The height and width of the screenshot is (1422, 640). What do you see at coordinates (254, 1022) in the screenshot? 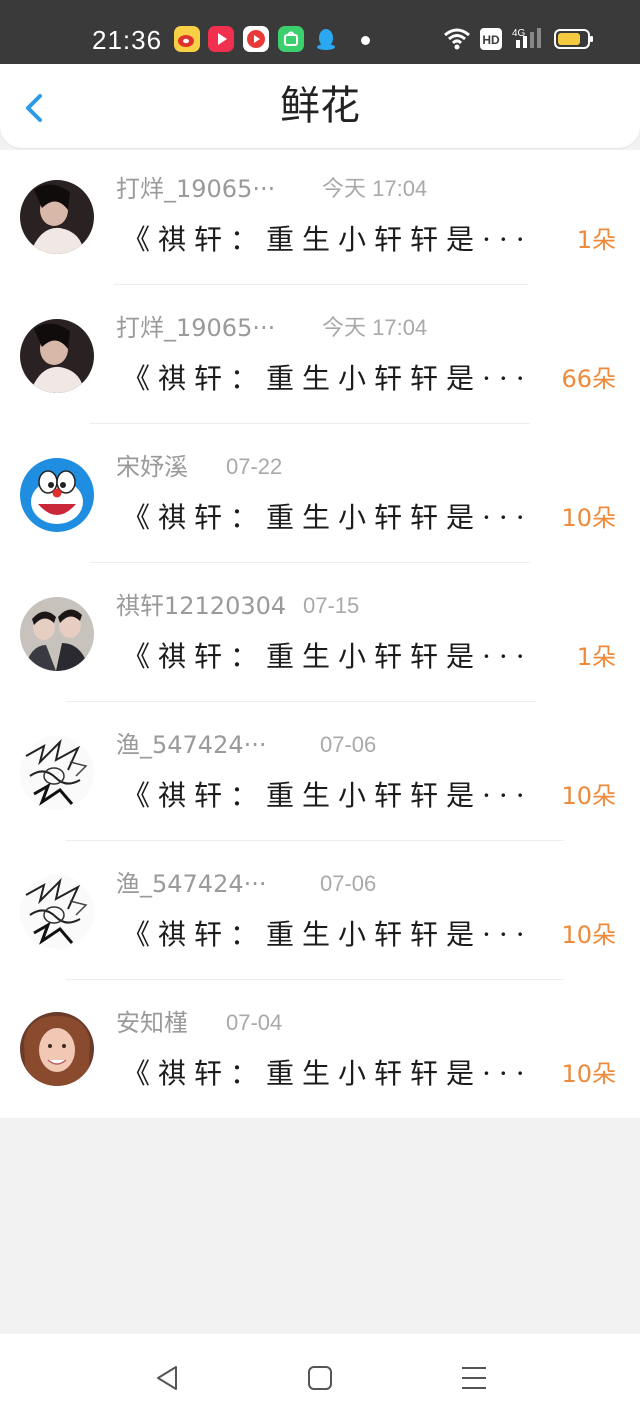
I see `post-time: 07-04` at bounding box center [254, 1022].